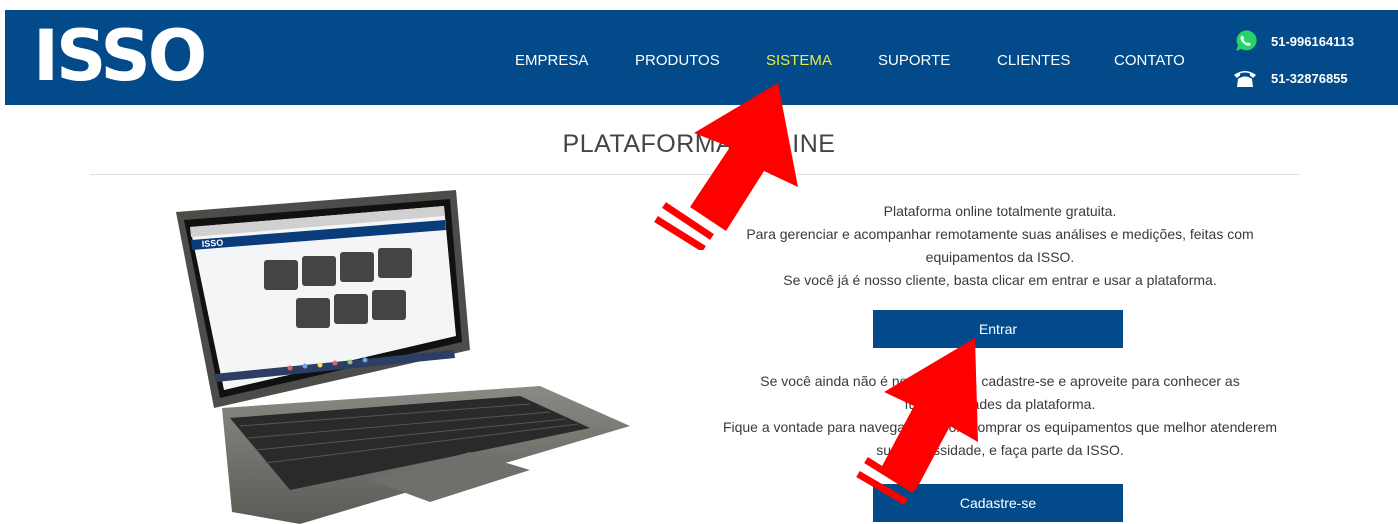 The width and height of the screenshot is (1398, 524). Describe the element at coordinates (726, 166) in the screenshot. I see `annotation-arrow-nav` at that location.